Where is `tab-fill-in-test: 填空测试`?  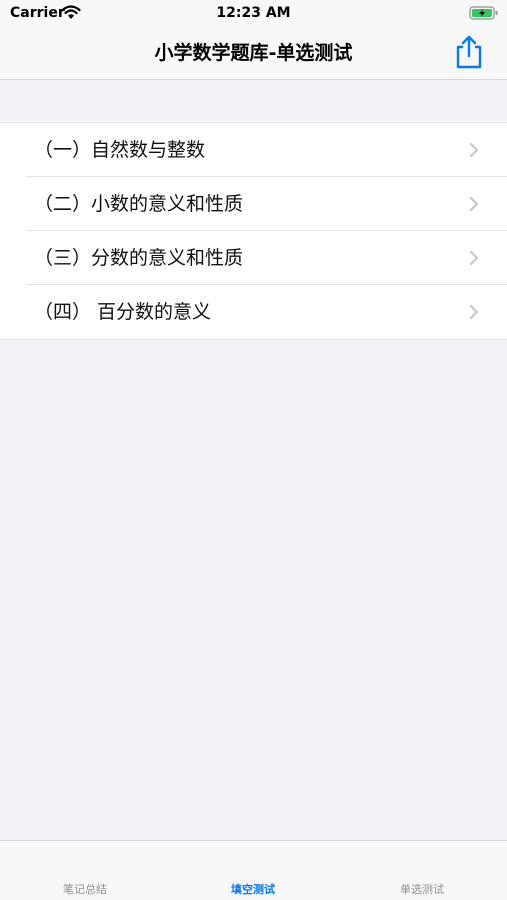
tab-fill-in-test: 填空测试 is located at coordinates (253, 890).